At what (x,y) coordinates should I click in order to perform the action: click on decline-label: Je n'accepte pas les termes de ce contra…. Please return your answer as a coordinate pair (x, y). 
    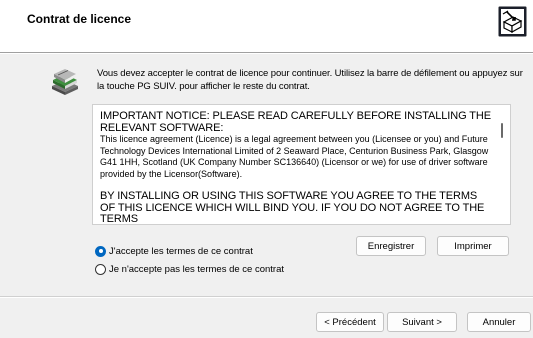
    Looking at the image, I should click on (196, 269).